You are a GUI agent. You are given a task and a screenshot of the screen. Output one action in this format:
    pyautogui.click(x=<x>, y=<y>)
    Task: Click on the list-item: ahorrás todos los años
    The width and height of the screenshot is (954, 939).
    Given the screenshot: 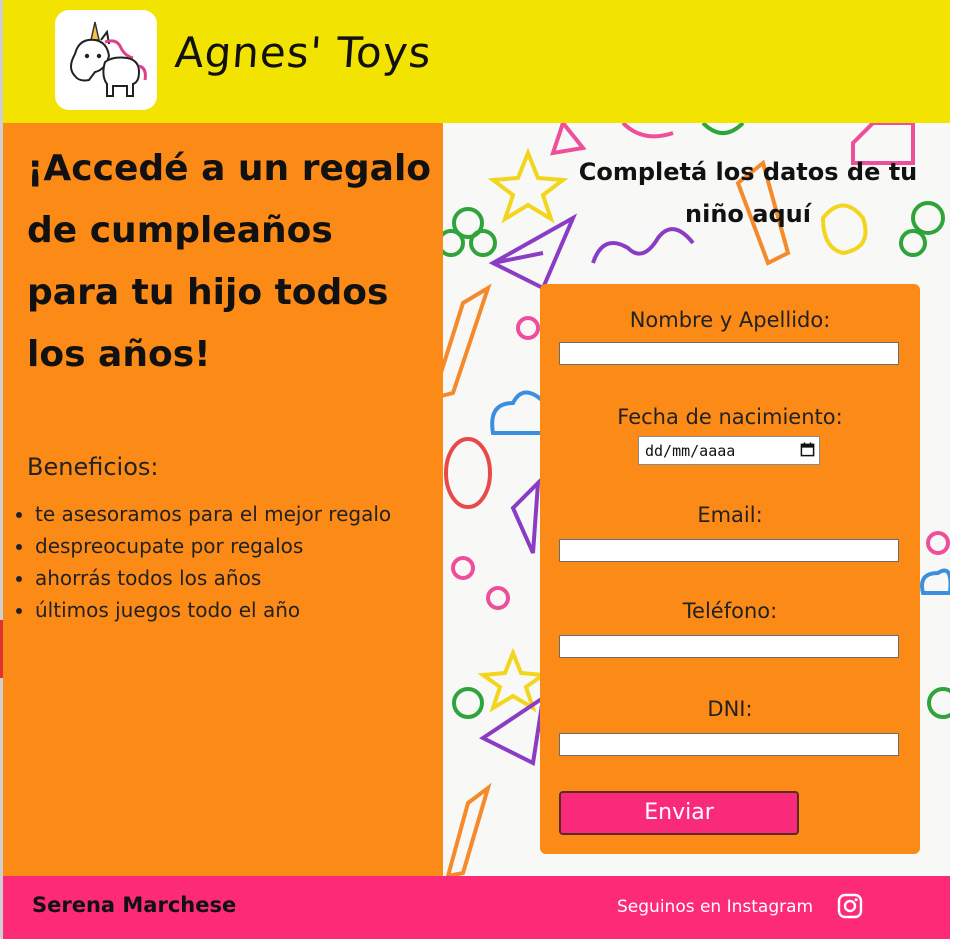 What is the action you would take?
    pyautogui.click(x=213, y=578)
    